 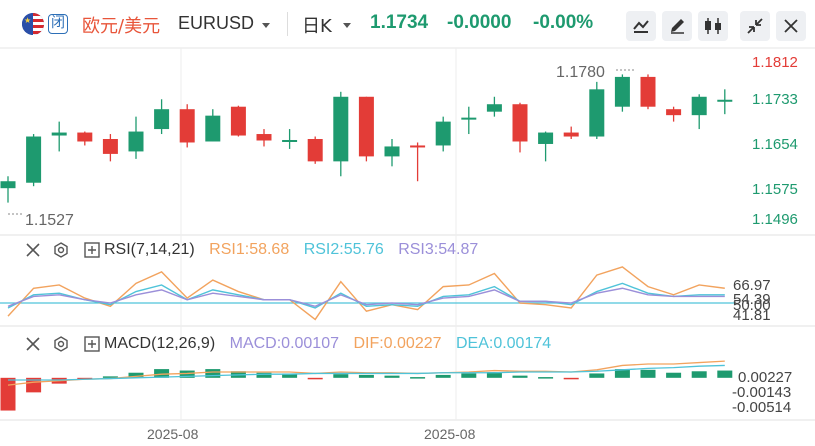 What do you see at coordinates (343, 249) in the screenshot?
I see `rsi2-value: RSI2:55.76` at bounding box center [343, 249].